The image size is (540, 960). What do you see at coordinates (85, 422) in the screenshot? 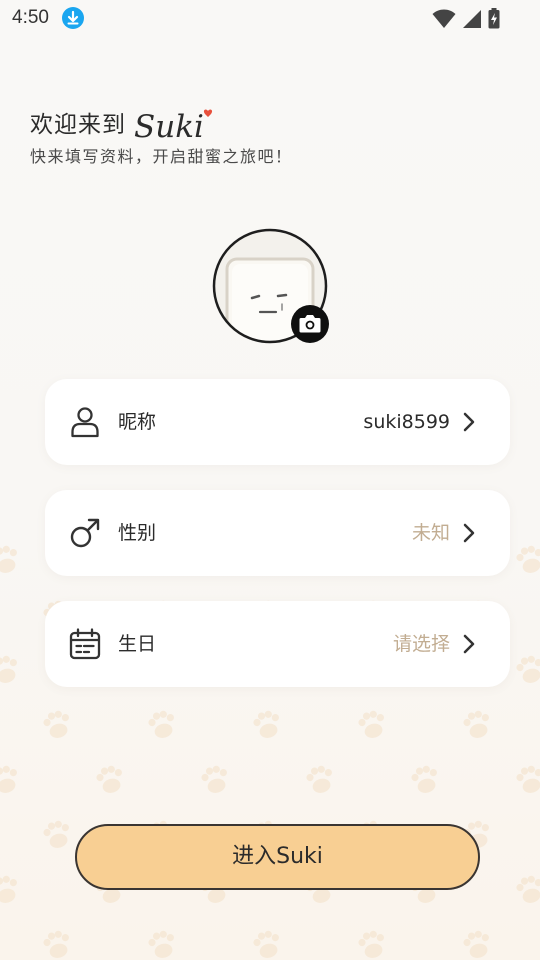
I see `person-icon` at bounding box center [85, 422].